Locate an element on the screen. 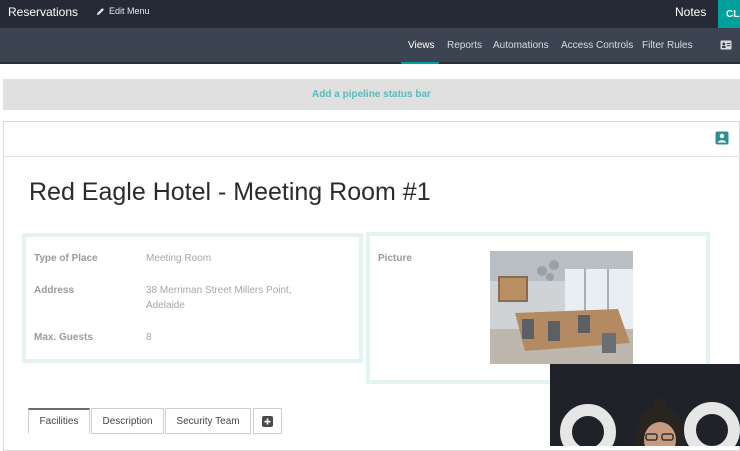 The image size is (740, 451). presenter-video is located at coordinates (645, 405).